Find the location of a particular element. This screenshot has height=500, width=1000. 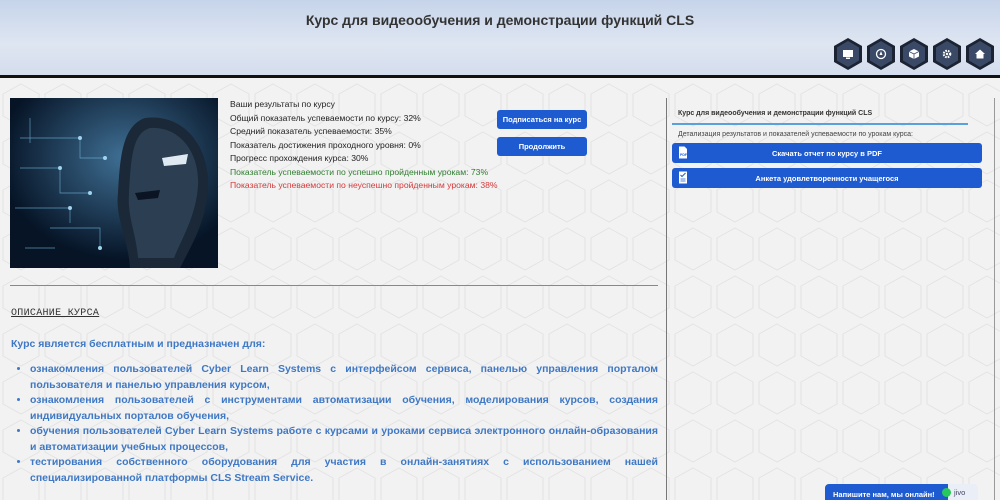

results-heading: Ваши результаты по курсу is located at coordinates (282, 104).